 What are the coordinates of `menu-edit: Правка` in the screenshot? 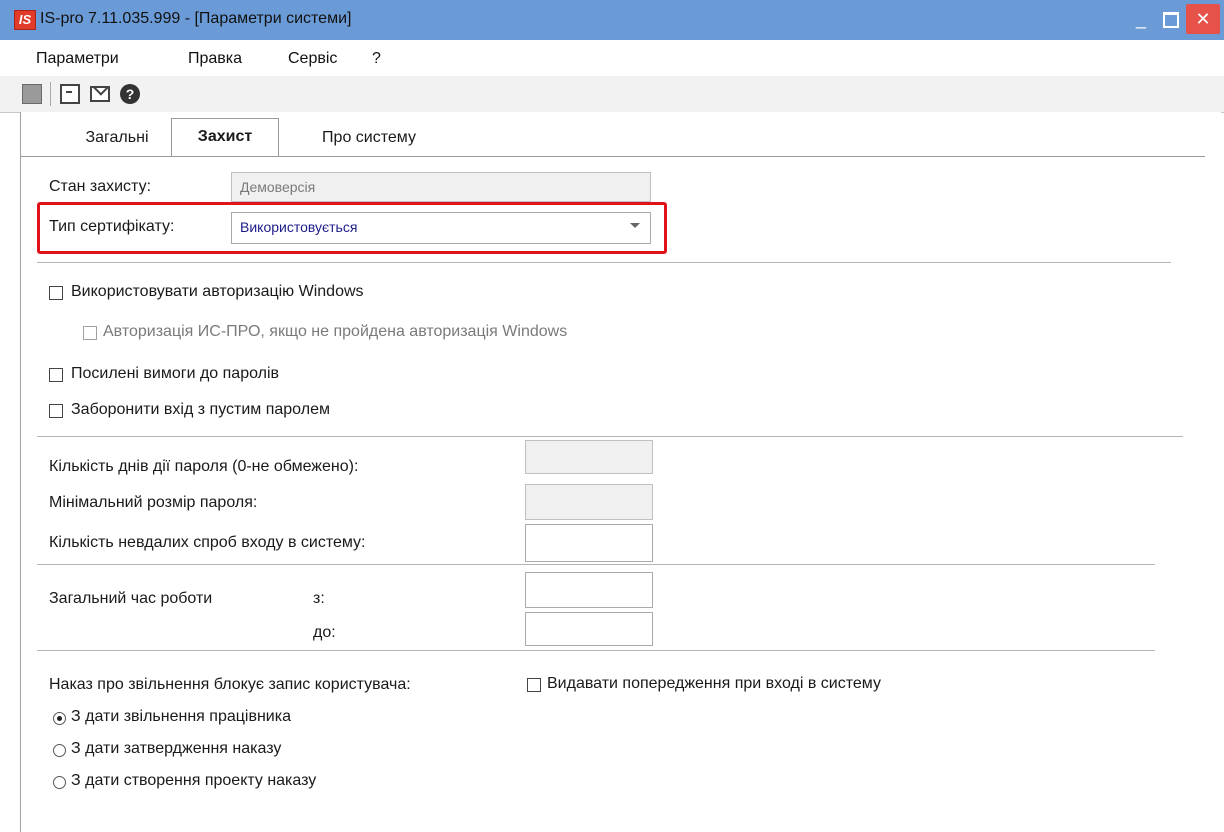 It's located at (215, 59).